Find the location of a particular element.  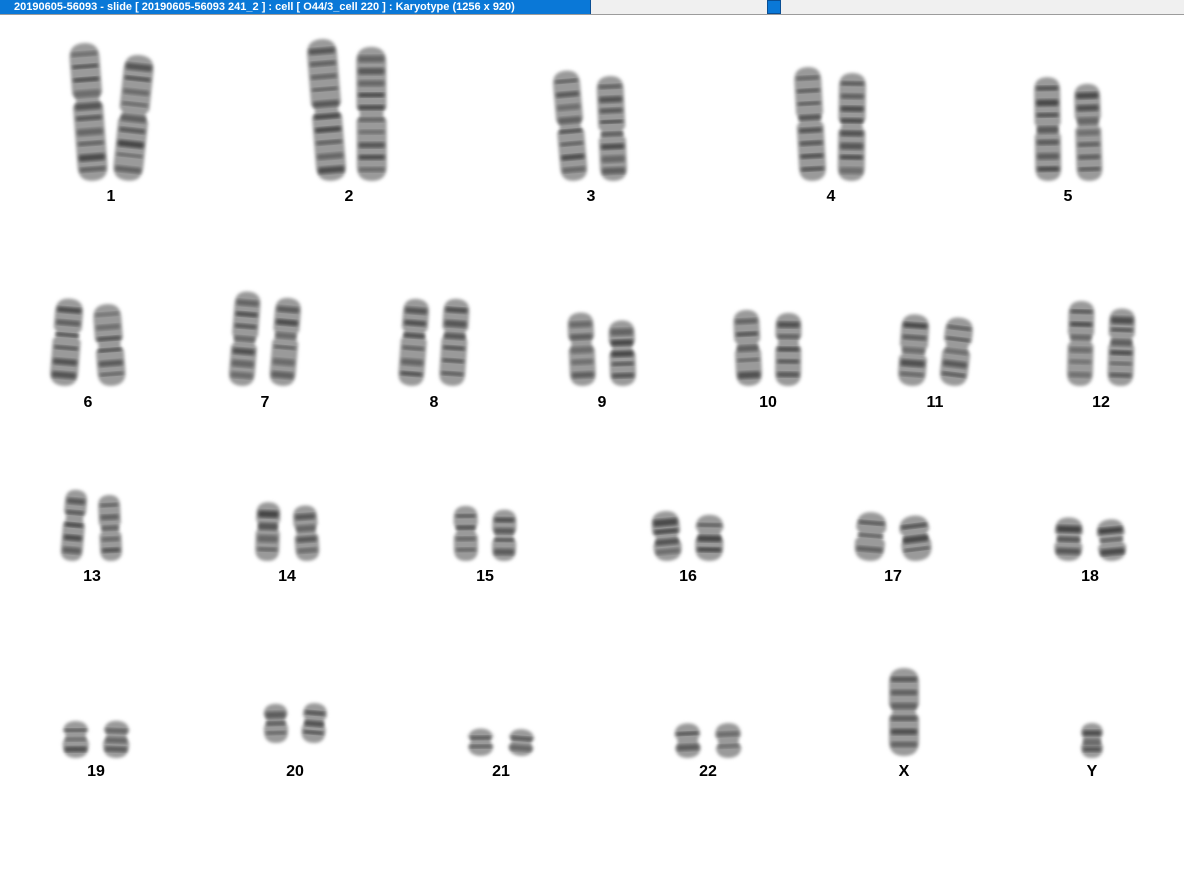

chromosome-label-8: 8 is located at coordinates (434, 402).